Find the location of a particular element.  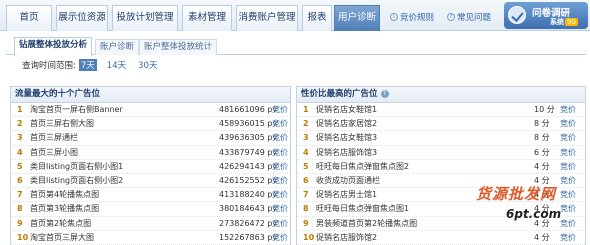

list-item: 9 首页第2轮焦点图 273826472 pv 竞价 is located at coordinates (150, 224).